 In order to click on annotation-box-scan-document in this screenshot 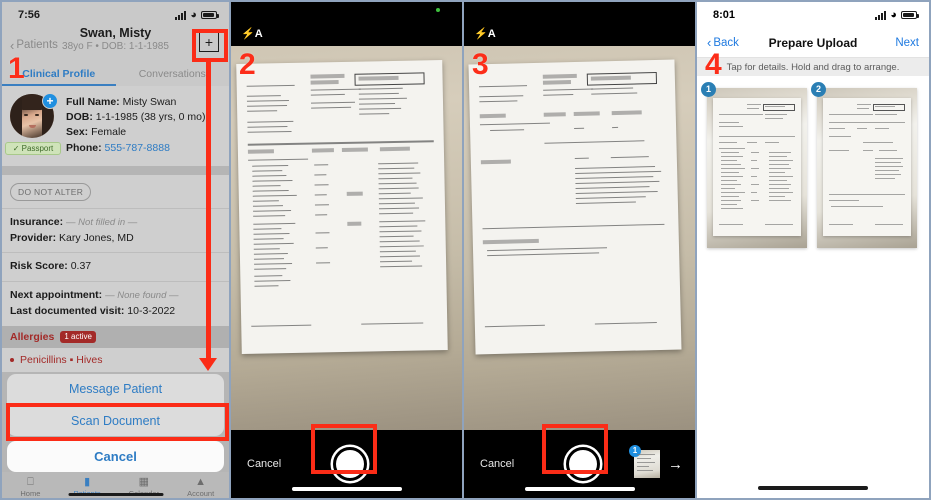, I will do `click(117, 422)`.